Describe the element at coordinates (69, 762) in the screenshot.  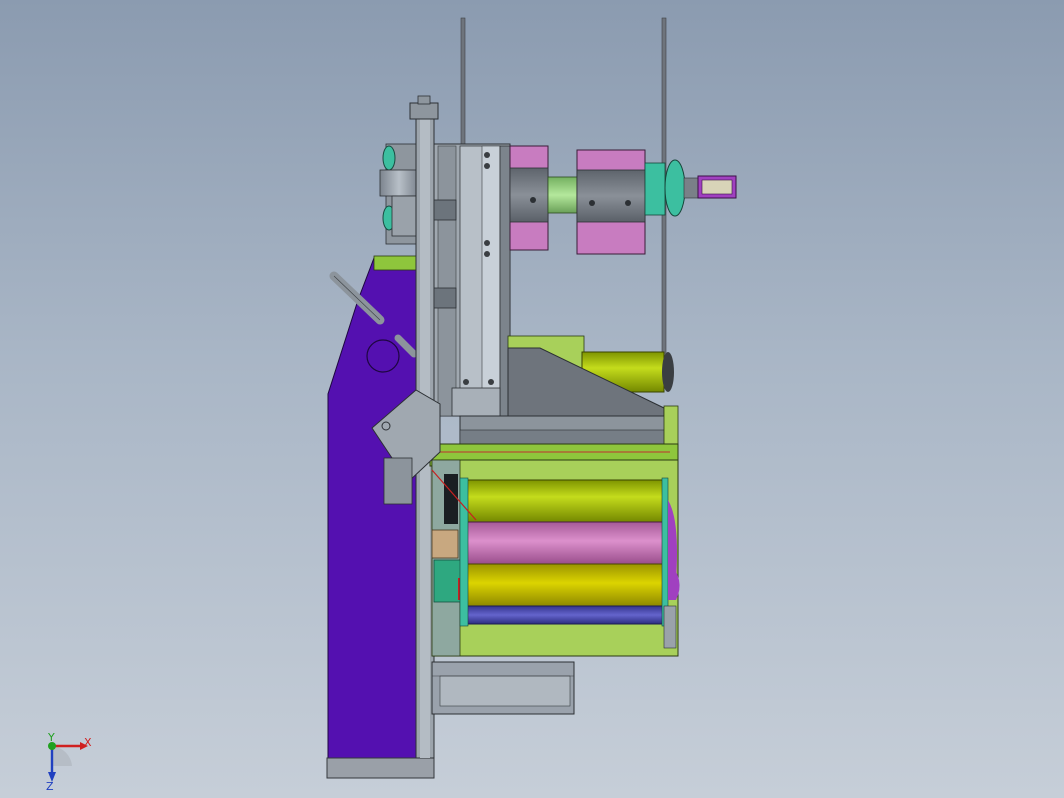
I see `axis-triad: X Y Z` at that location.